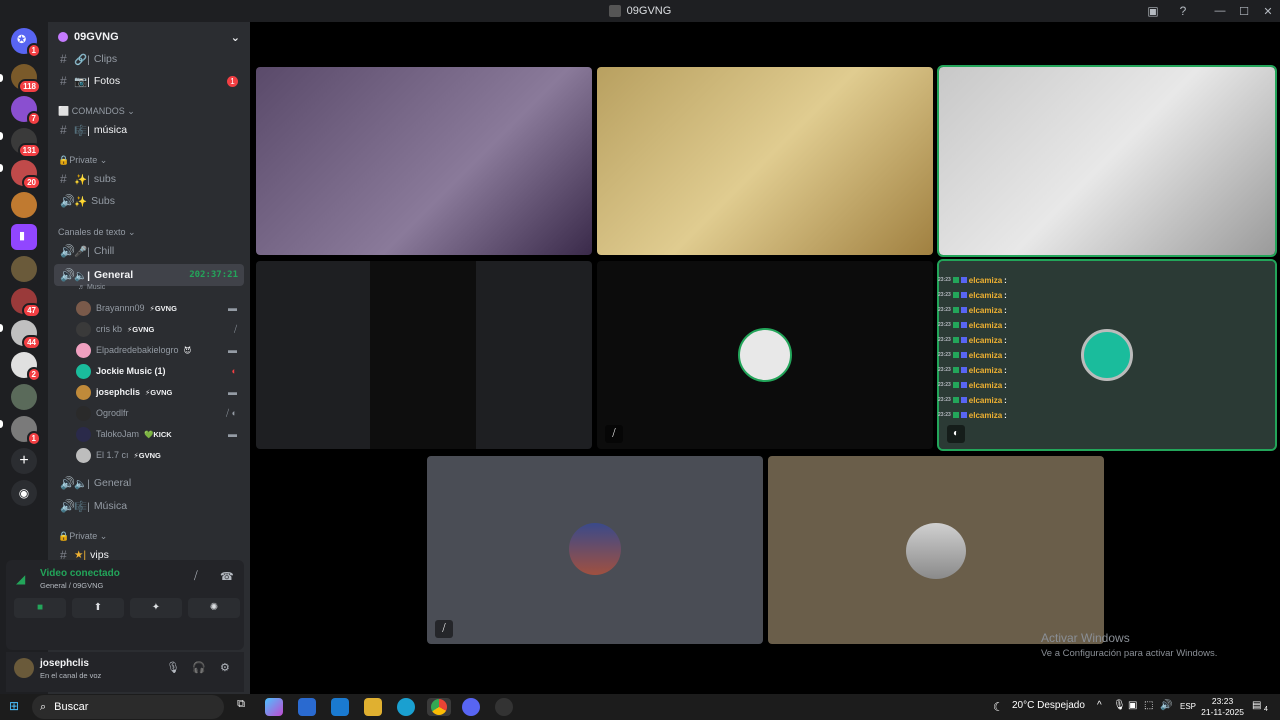 Image resolution: width=1280 pixels, height=720 pixels. Describe the element at coordinates (149, 37) in the screenshot. I see `server-header: 09GVNG ⌄` at that location.